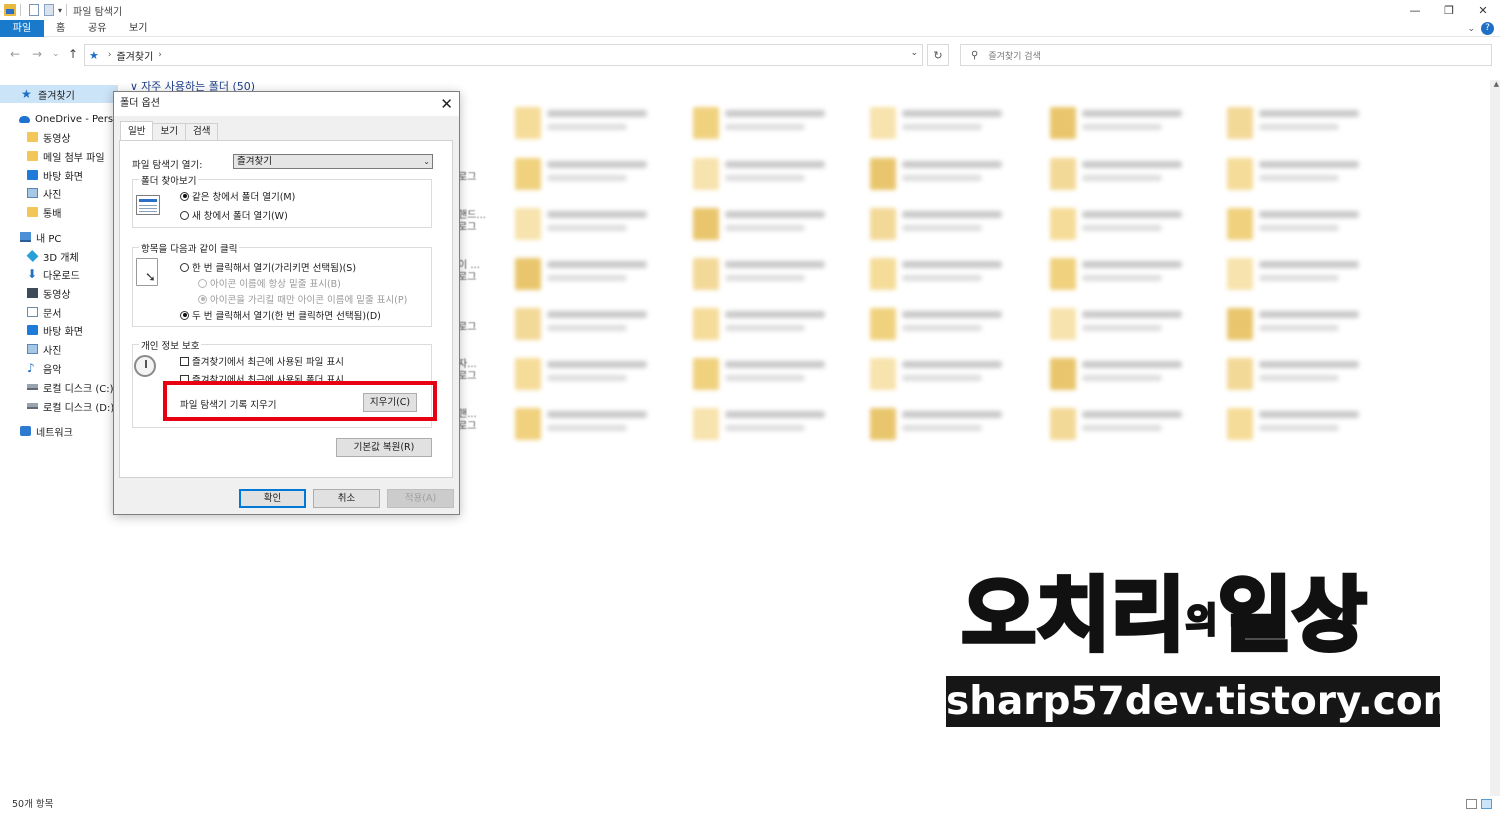 This screenshot has height=813, width=1500. I want to click on sidebar-item-onedrive-pictures: 사진, so click(59, 193).